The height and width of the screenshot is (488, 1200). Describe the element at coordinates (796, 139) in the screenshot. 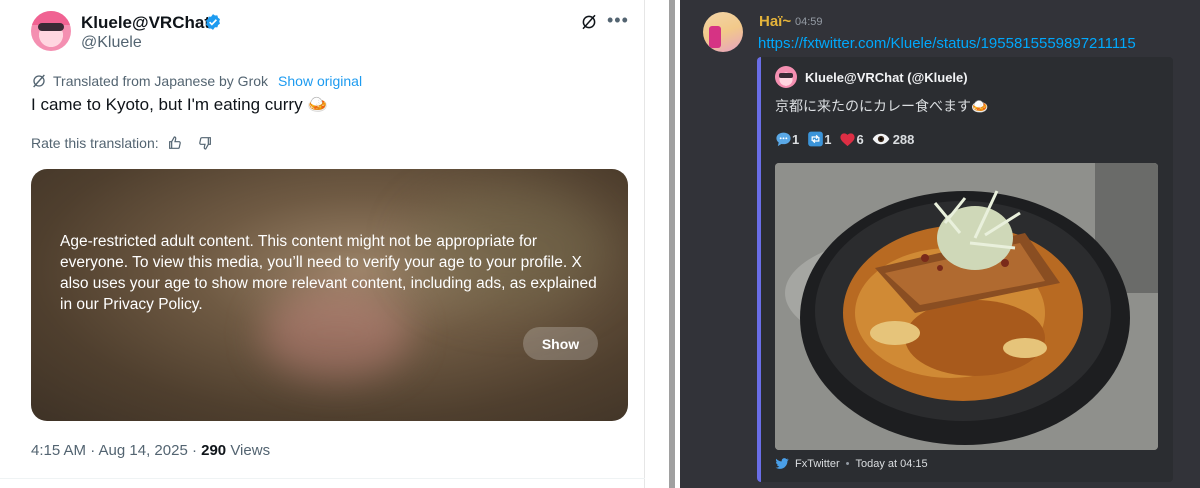

I see `replies-count: 1` at that location.